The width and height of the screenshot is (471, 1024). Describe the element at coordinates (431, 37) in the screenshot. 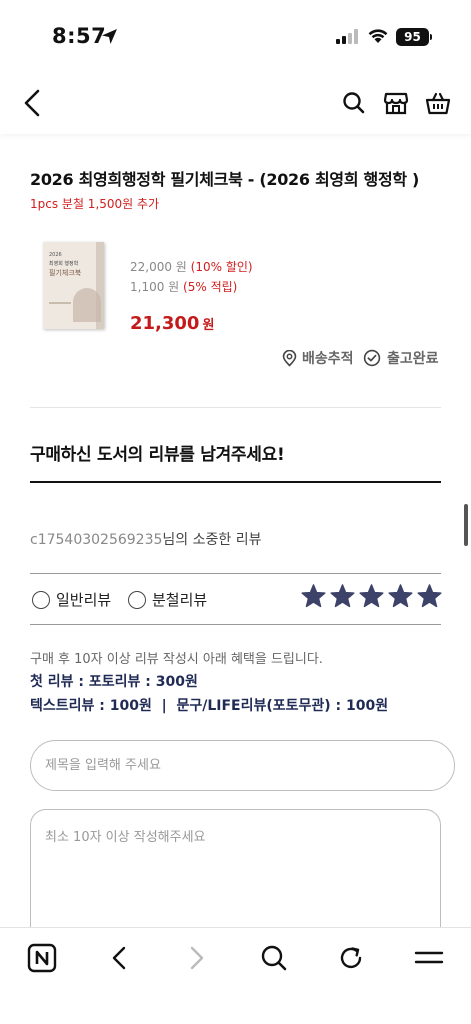

I see `battery-tip` at that location.